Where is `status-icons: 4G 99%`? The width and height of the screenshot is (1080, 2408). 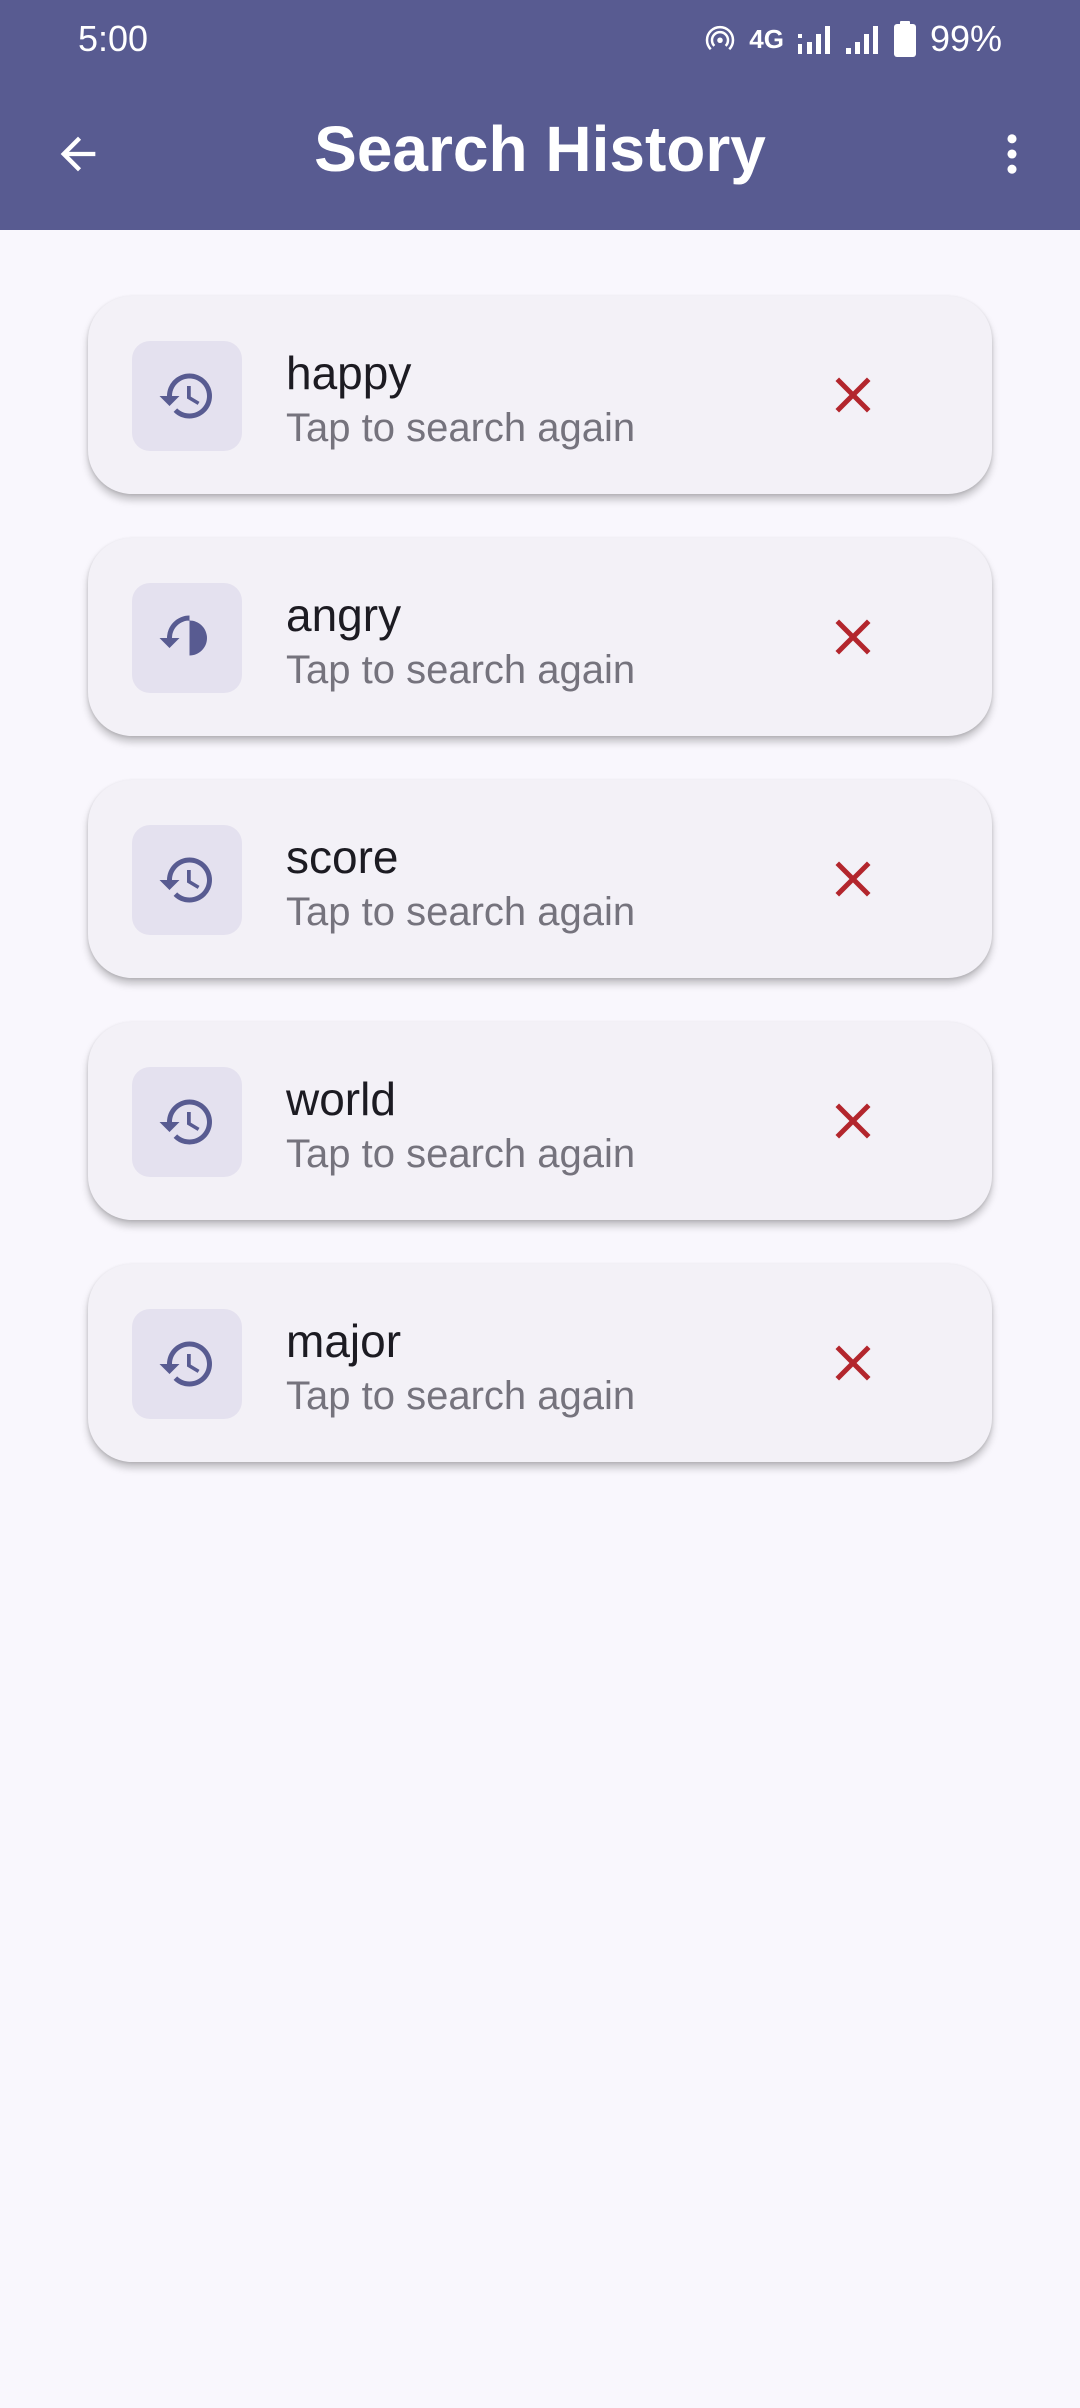 status-icons: 4G 99% is located at coordinates (853, 39).